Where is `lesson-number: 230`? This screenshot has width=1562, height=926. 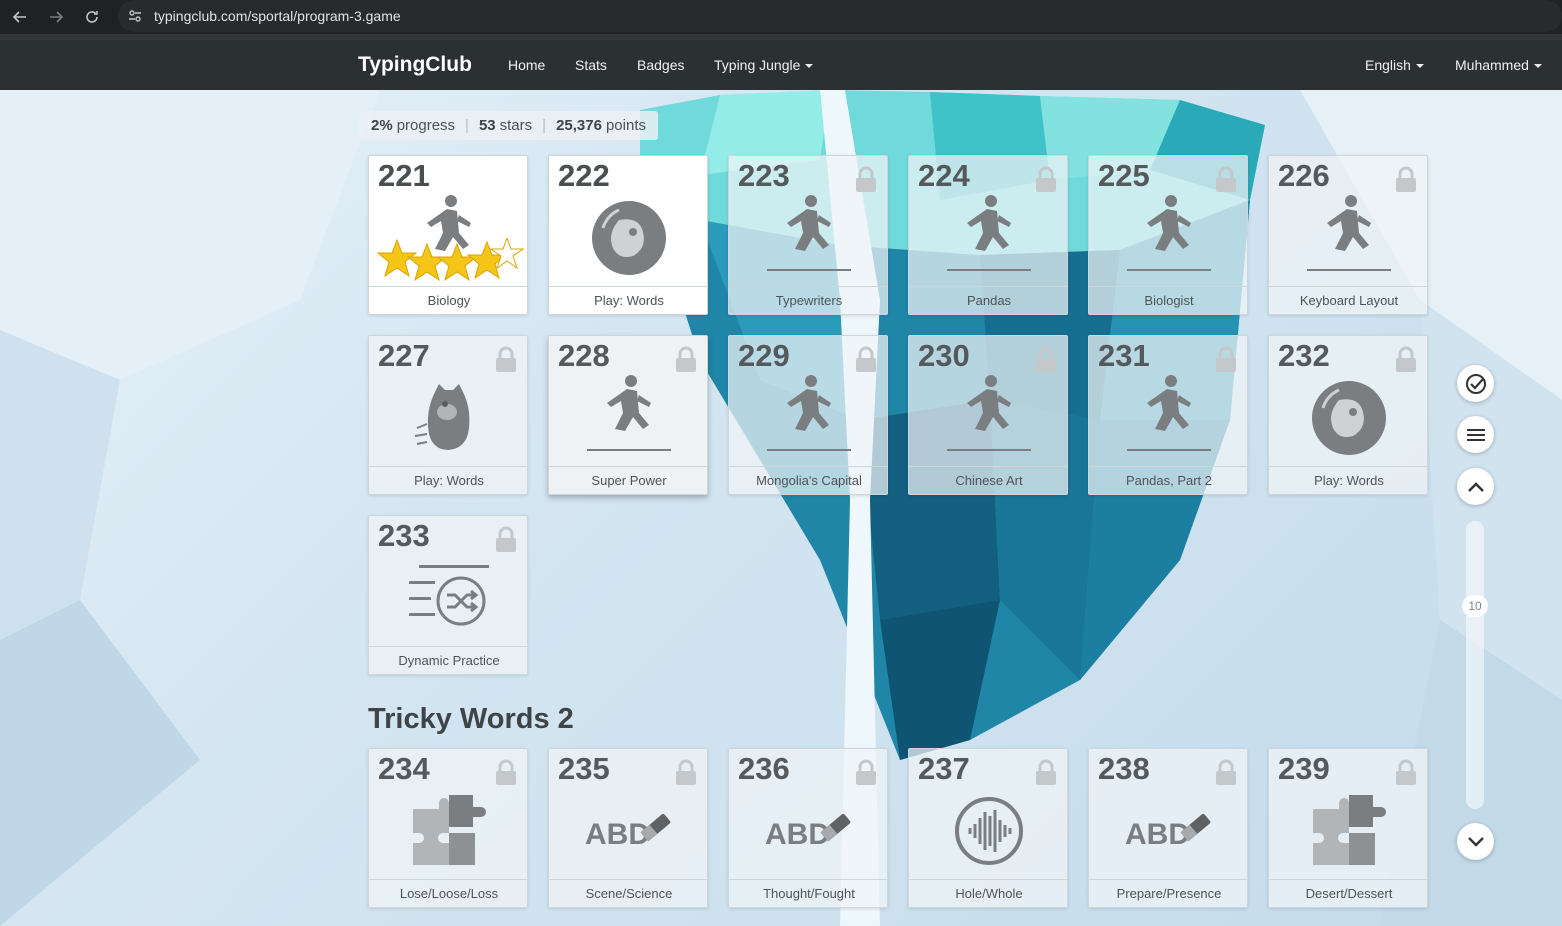
lesson-number: 230 is located at coordinates (944, 355).